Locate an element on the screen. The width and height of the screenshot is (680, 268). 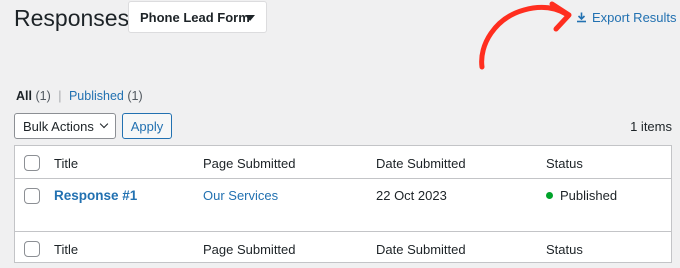
column-footer-status: Status is located at coordinates (564, 249).